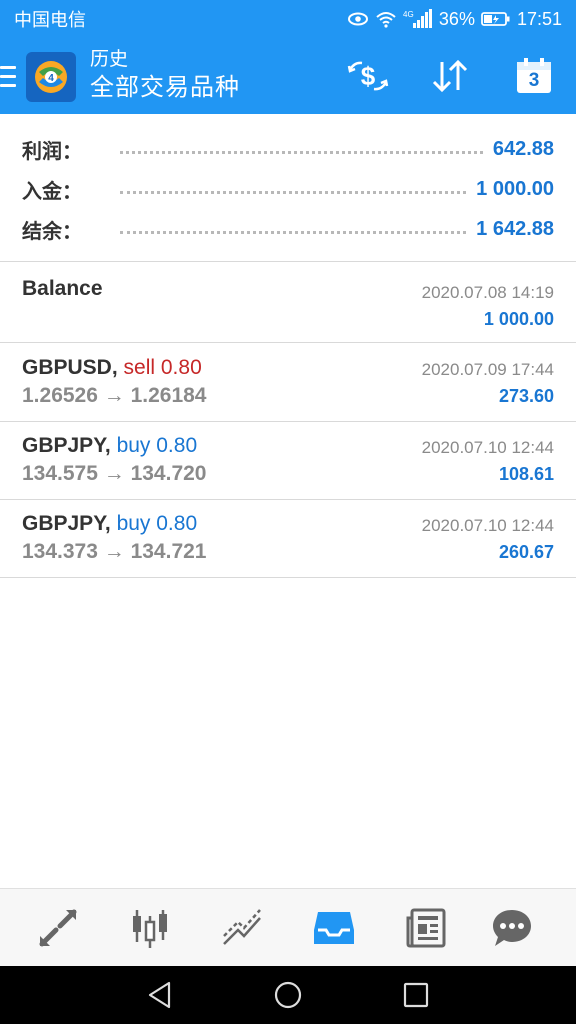 The height and width of the screenshot is (1024, 576). I want to click on deal-profit: 273.60, so click(526, 396).